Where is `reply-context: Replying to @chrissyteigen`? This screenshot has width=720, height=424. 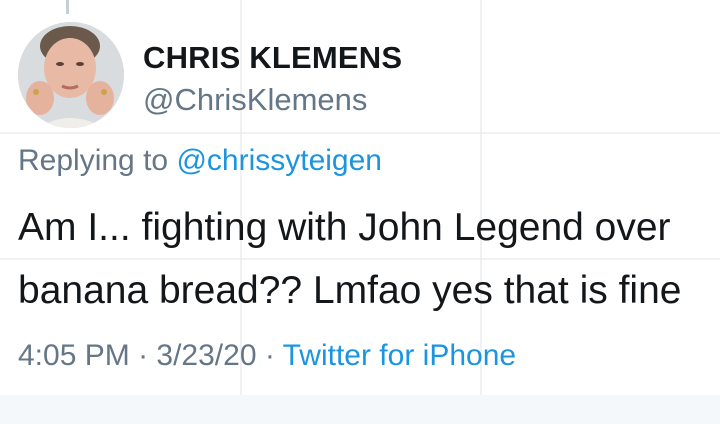 reply-context: Replying to @chrissyteigen is located at coordinates (200, 161).